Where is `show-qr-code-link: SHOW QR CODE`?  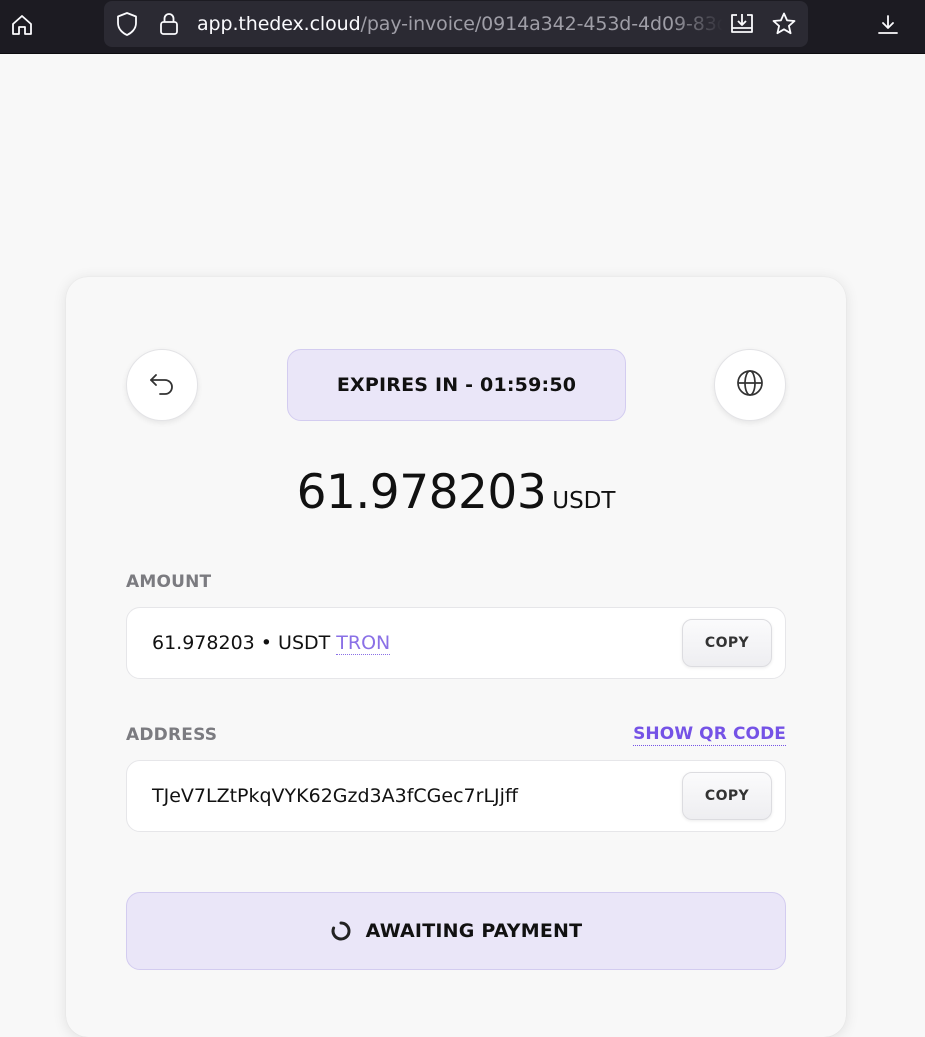 show-qr-code-link: SHOW QR CODE is located at coordinates (709, 735).